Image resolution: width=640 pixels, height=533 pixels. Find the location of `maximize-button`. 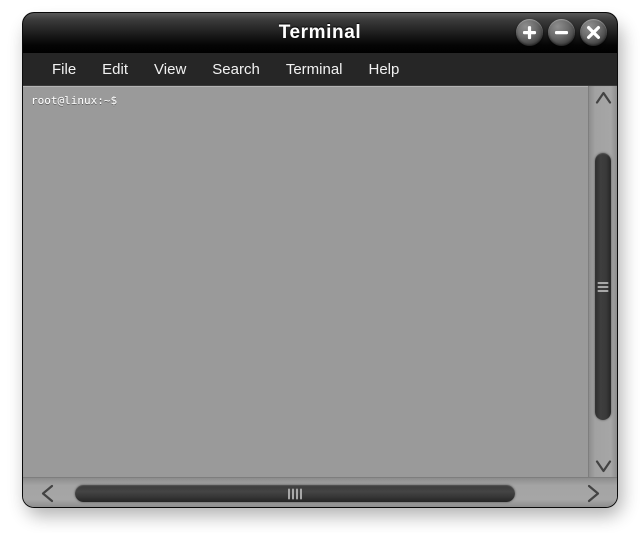

maximize-button is located at coordinates (529, 32).